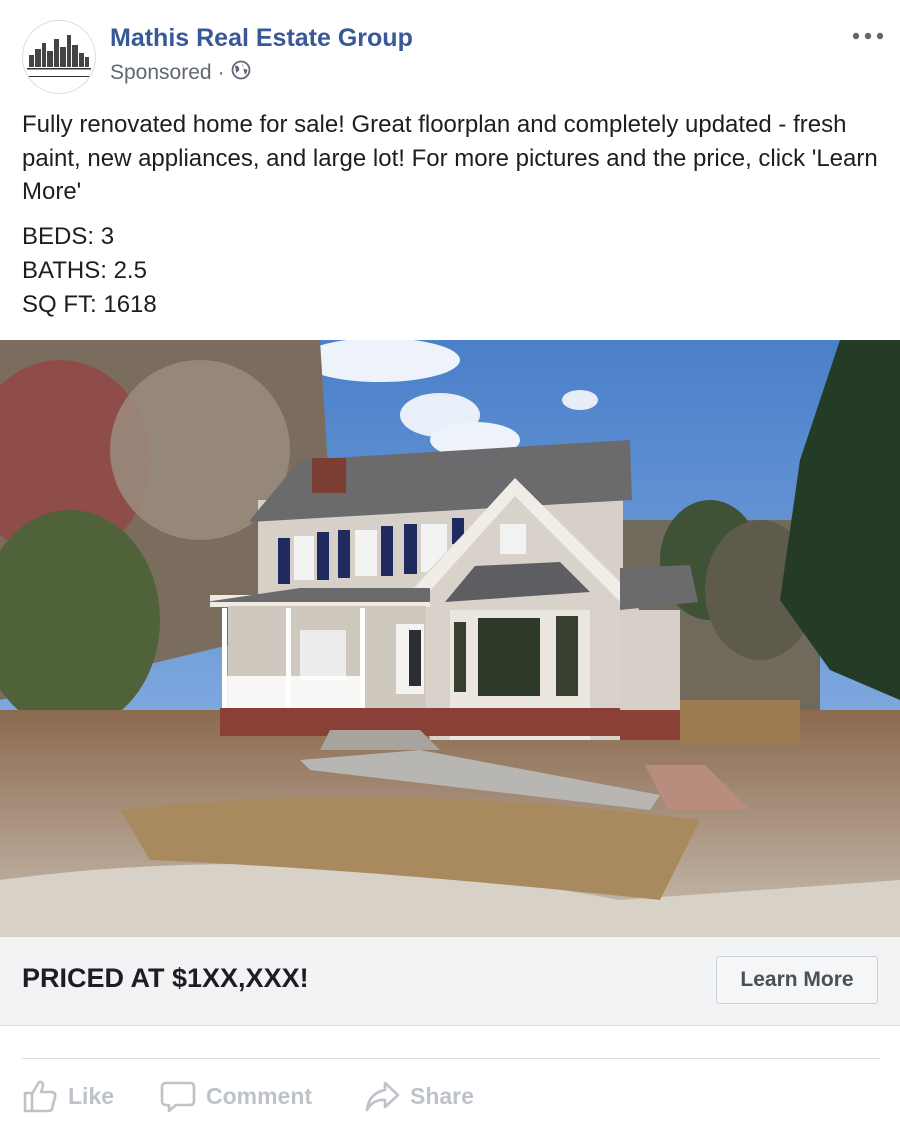  I want to click on post-meta: Sponsored ·, so click(180, 73).